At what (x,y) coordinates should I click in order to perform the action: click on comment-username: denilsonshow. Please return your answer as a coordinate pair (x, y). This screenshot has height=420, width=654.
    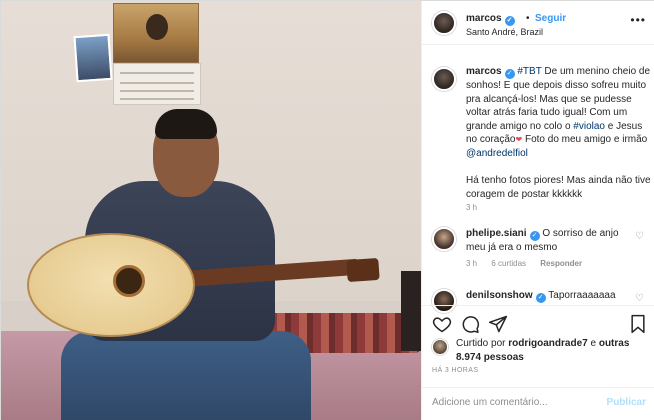
    Looking at the image, I should click on (499, 295).